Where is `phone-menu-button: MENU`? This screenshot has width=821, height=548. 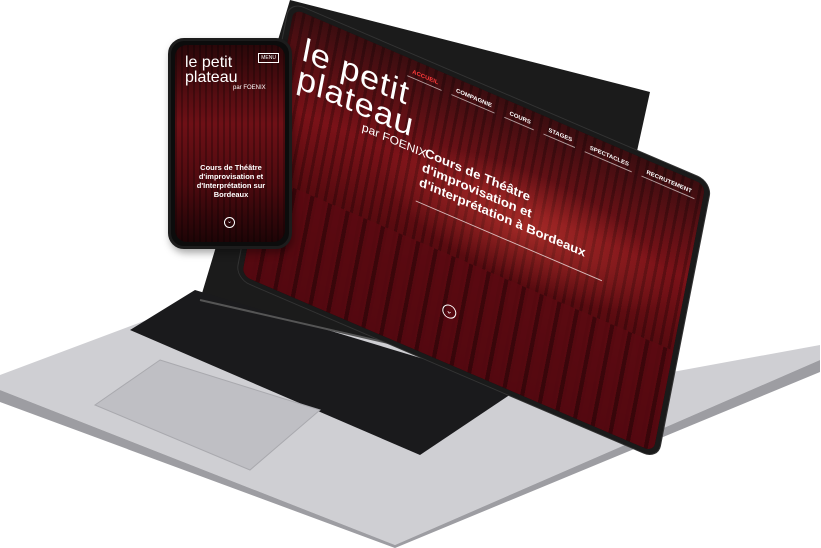
phone-menu-button: MENU is located at coordinates (268, 58).